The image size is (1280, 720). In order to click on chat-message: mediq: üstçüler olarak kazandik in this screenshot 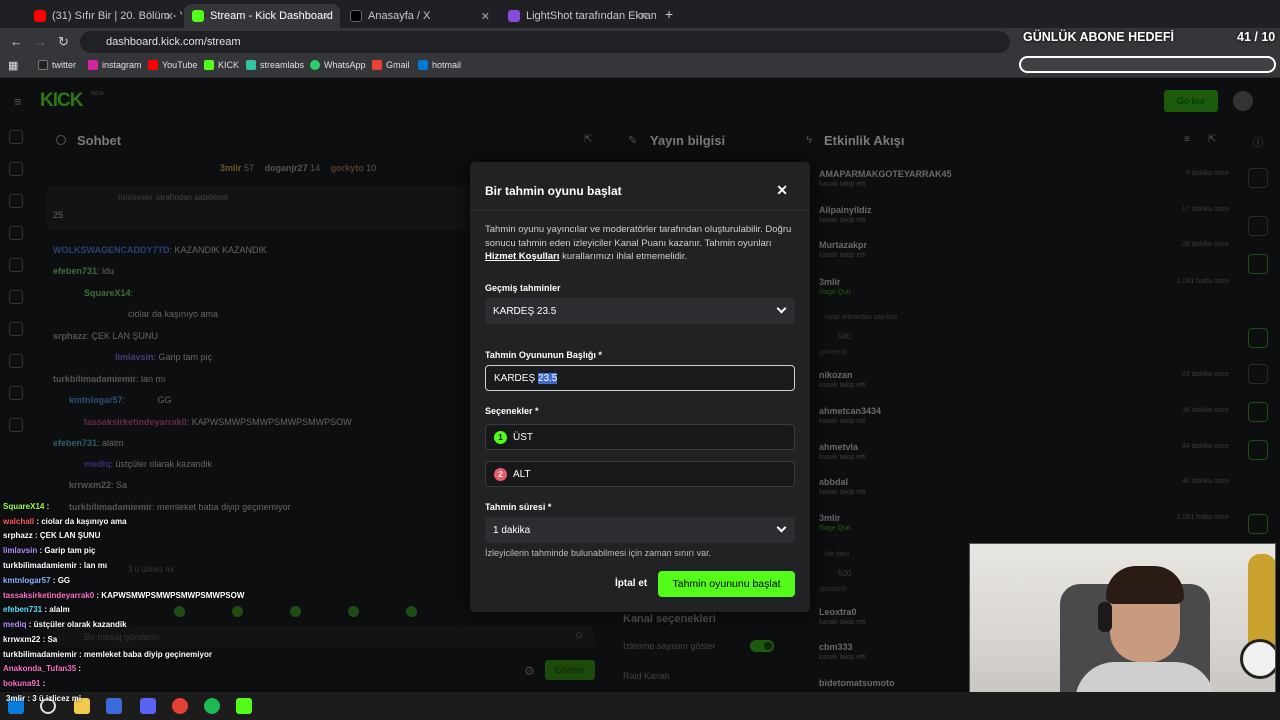, I will do `click(148, 464)`.